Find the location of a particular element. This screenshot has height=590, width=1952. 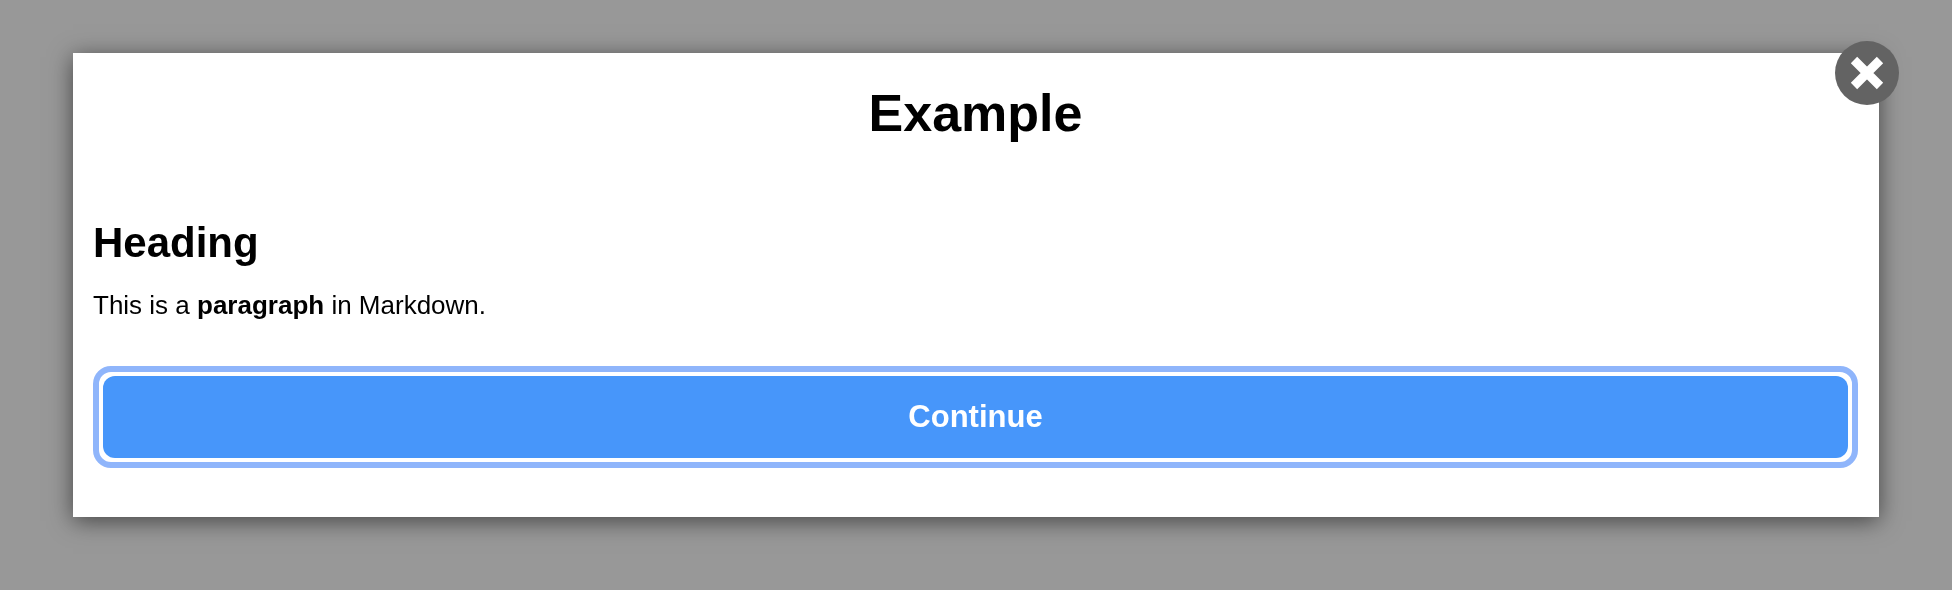

dialog-title: Example is located at coordinates (975, 113).